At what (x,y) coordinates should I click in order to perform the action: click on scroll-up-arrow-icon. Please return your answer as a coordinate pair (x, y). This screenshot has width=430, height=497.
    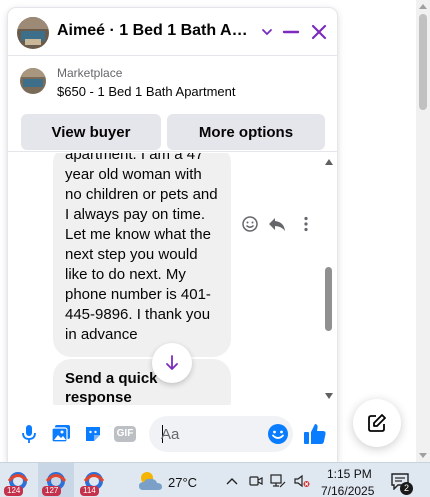
    Looking at the image, I should click on (423, 6).